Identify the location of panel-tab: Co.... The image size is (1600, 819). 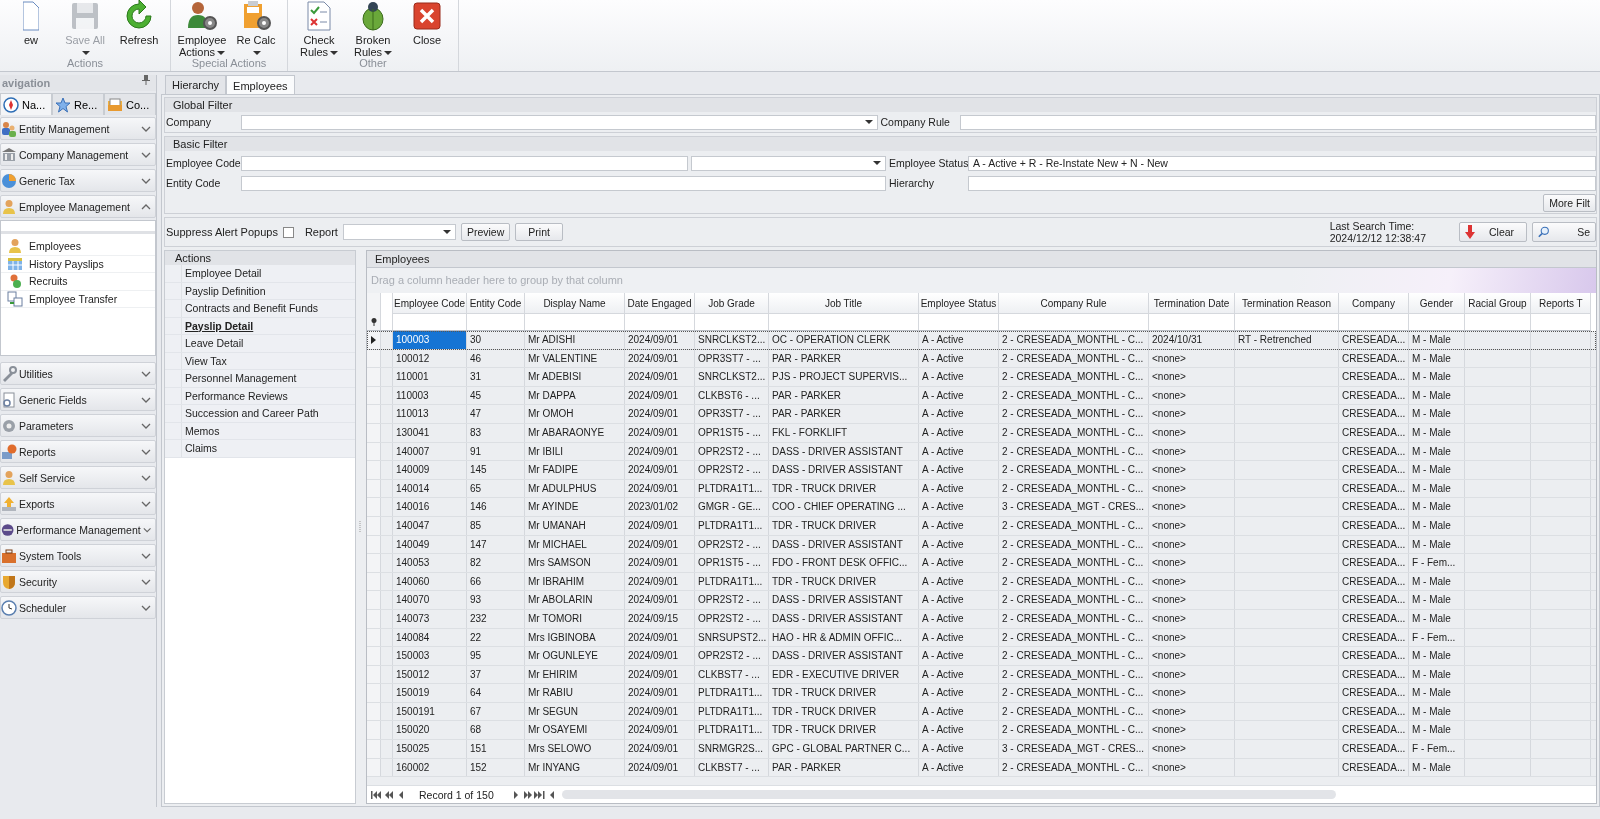
(130, 104).